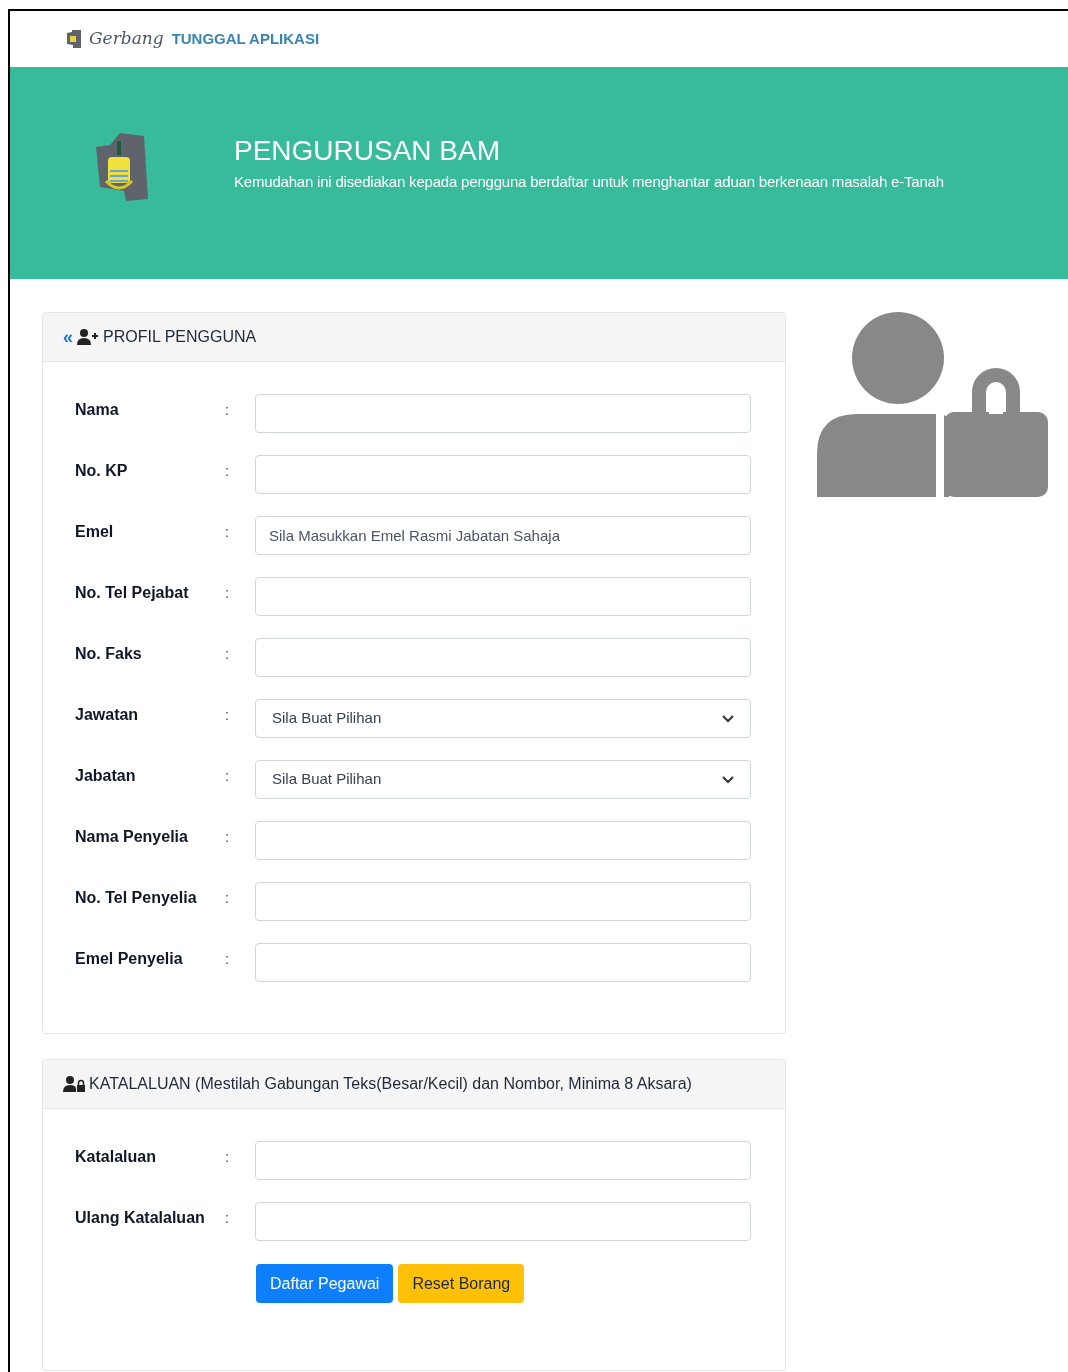  What do you see at coordinates (74, 39) in the screenshot?
I see `logo-icon` at bounding box center [74, 39].